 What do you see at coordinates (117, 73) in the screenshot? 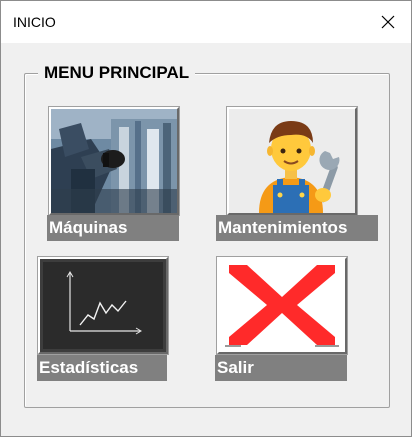
I see `menu-groupbox-title: MENU PRINCIPAL` at bounding box center [117, 73].